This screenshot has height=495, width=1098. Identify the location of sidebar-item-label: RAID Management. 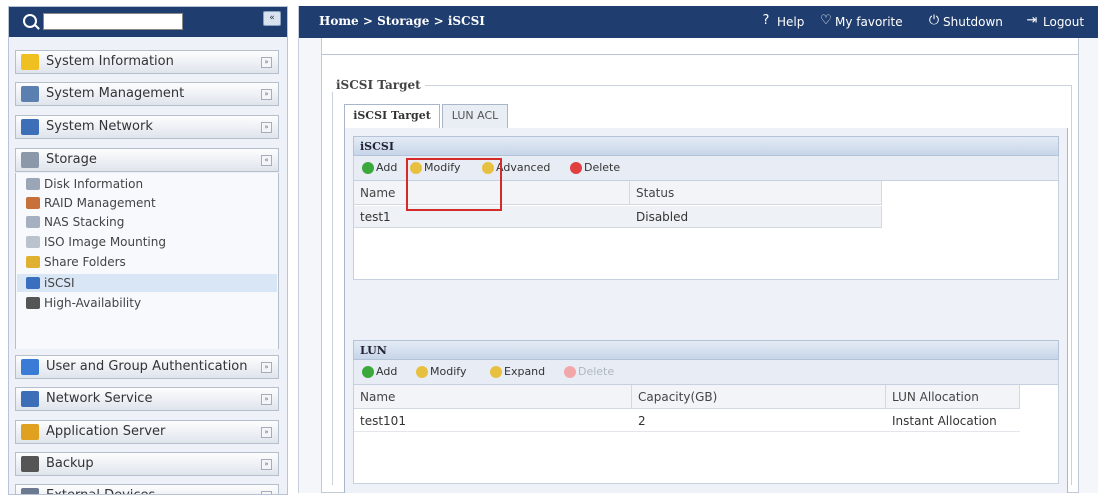
(100, 203).